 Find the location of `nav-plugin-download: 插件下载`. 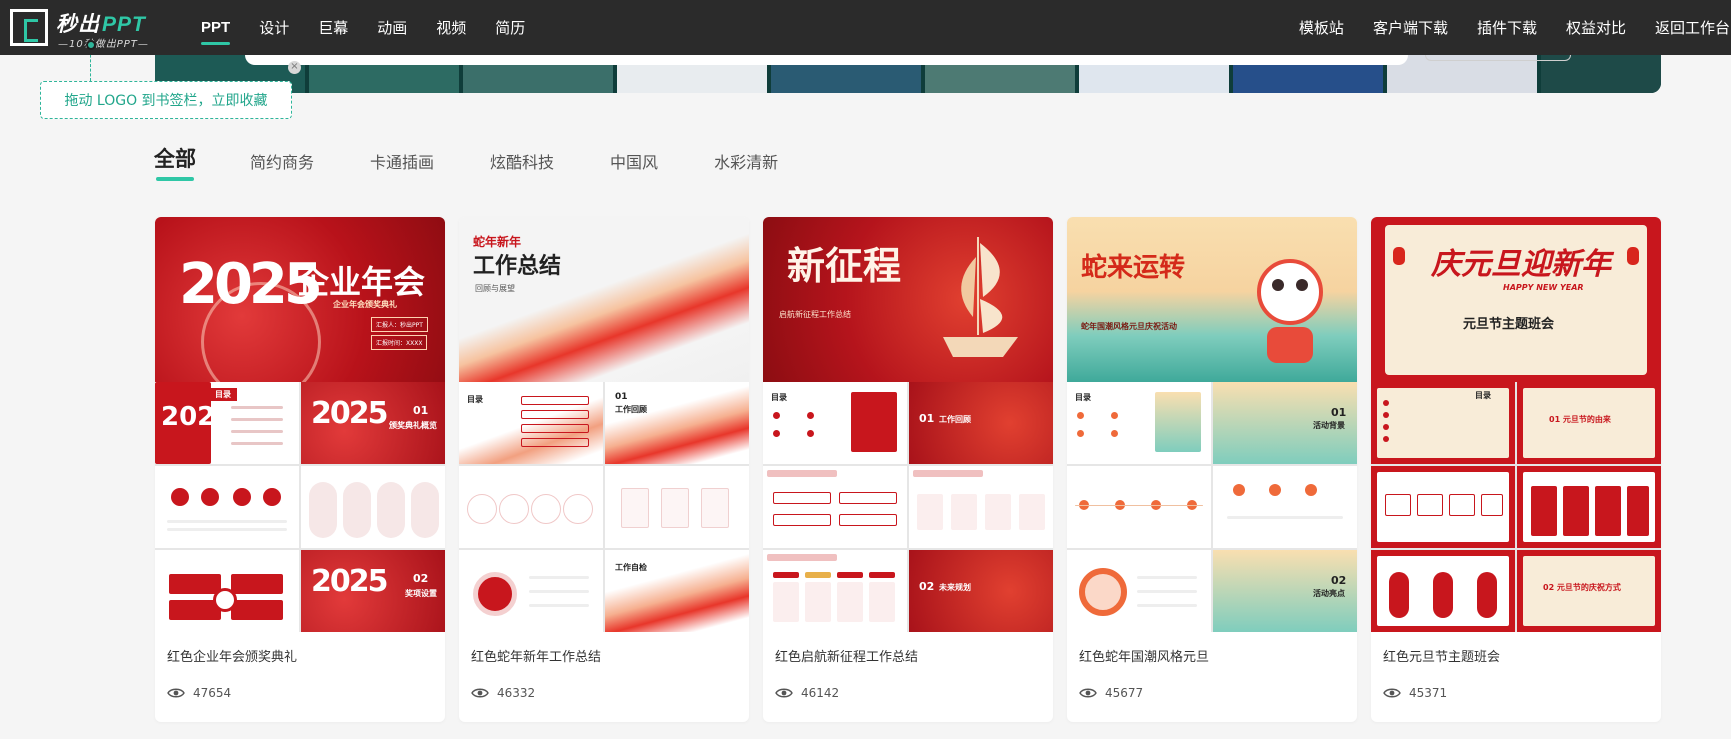

nav-plugin-download: 插件下载 is located at coordinates (1507, 27).